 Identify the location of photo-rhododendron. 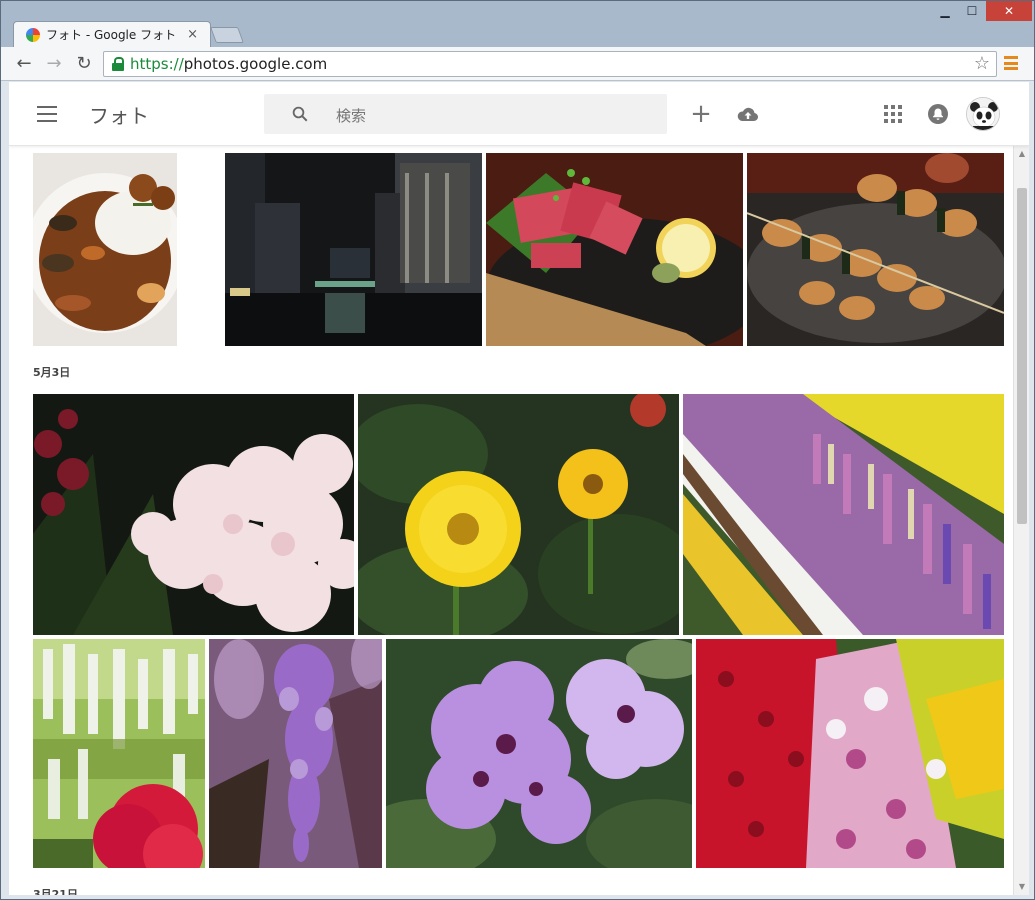
(539, 753).